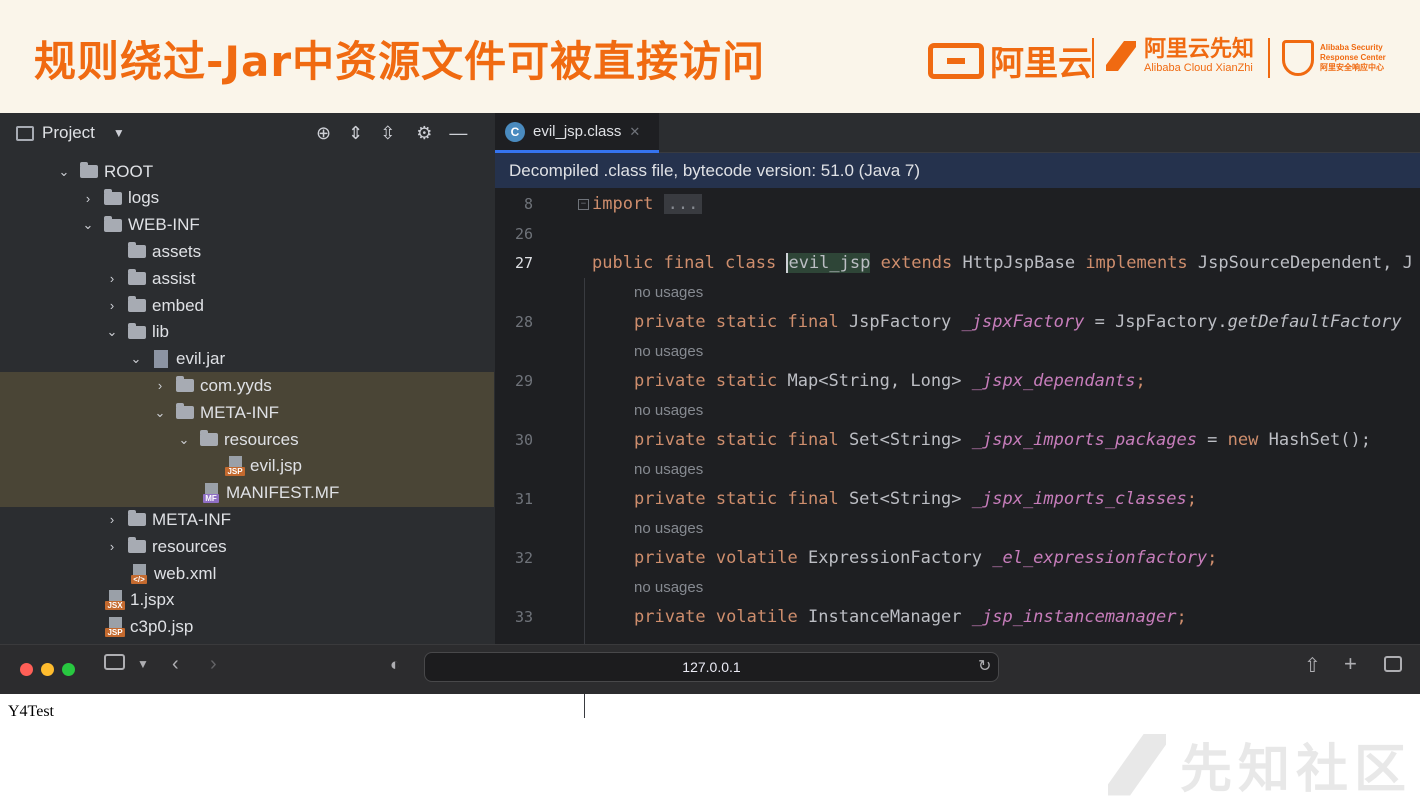  I want to click on forward-icon: ›, so click(213, 664).